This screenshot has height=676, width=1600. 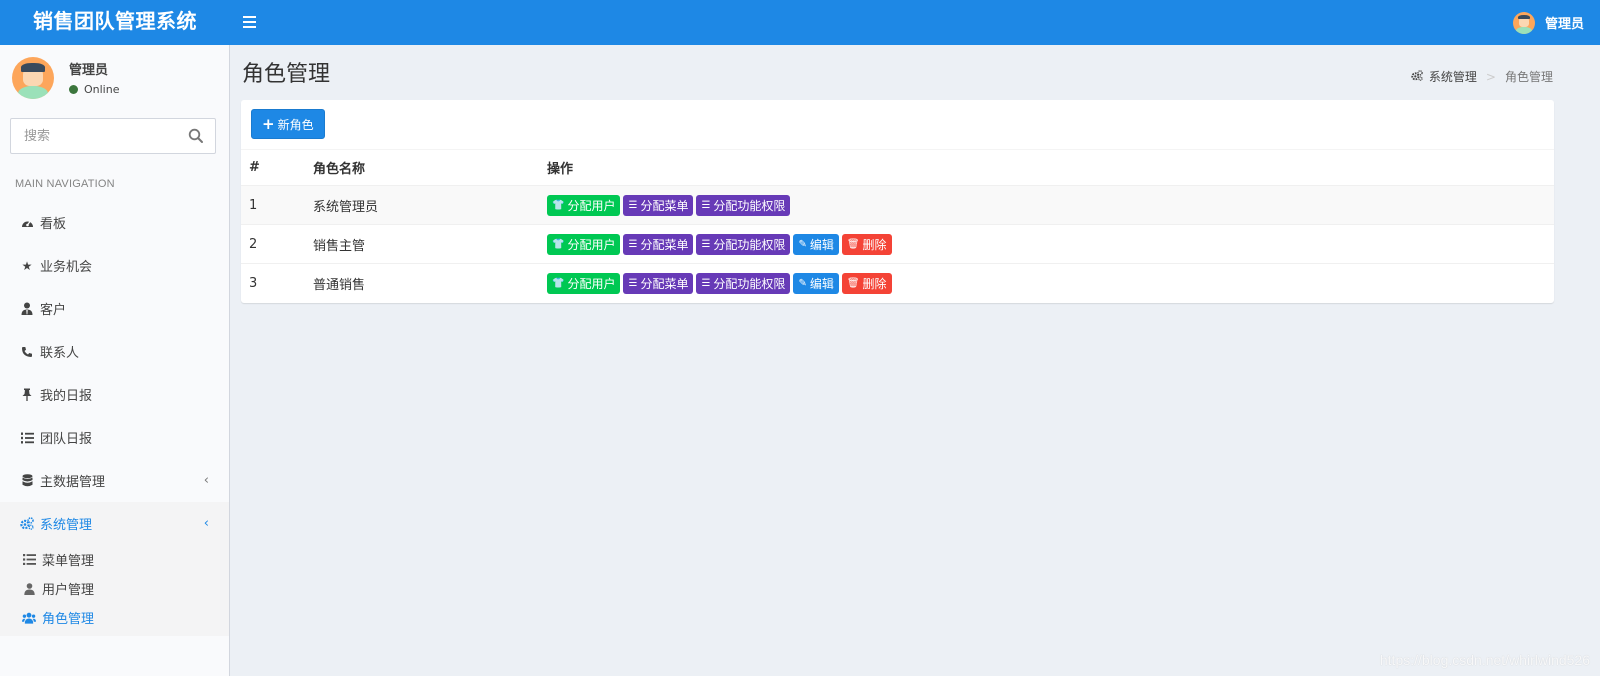 What do you see at coordinates (27, 309) in the screenshot?
I see `user-tie-icon` at bounding box center [27, 309].